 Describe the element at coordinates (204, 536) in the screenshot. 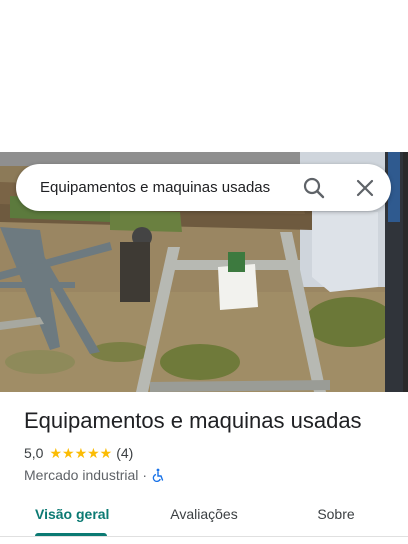

I see `tabs-divider` at that location.